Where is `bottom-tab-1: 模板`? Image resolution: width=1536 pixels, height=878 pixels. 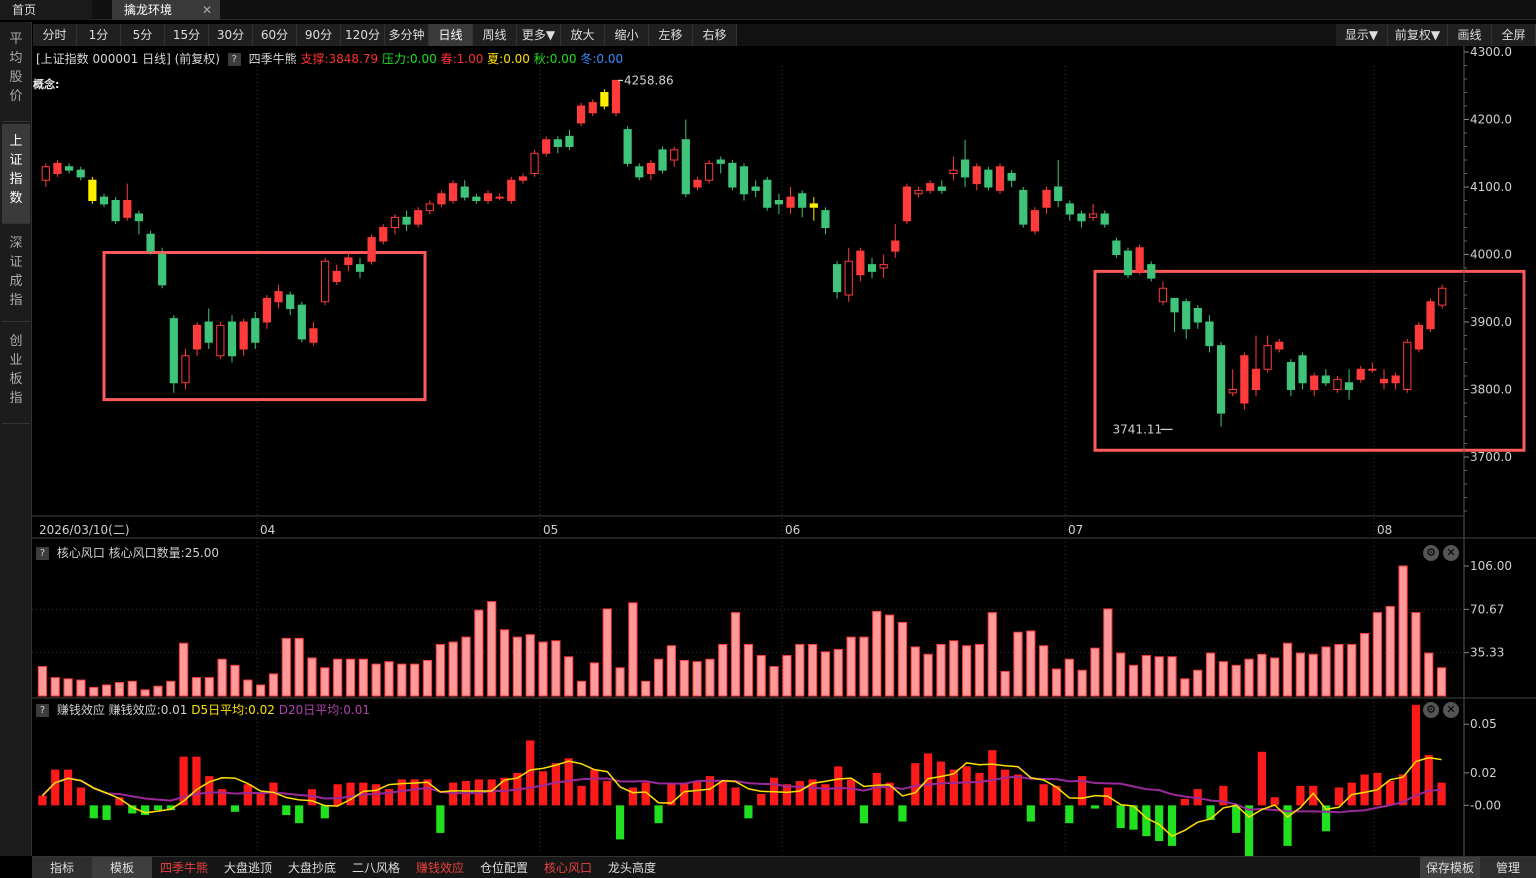
bottom-tab-1: 模板 is located at coordinates (122, 867).